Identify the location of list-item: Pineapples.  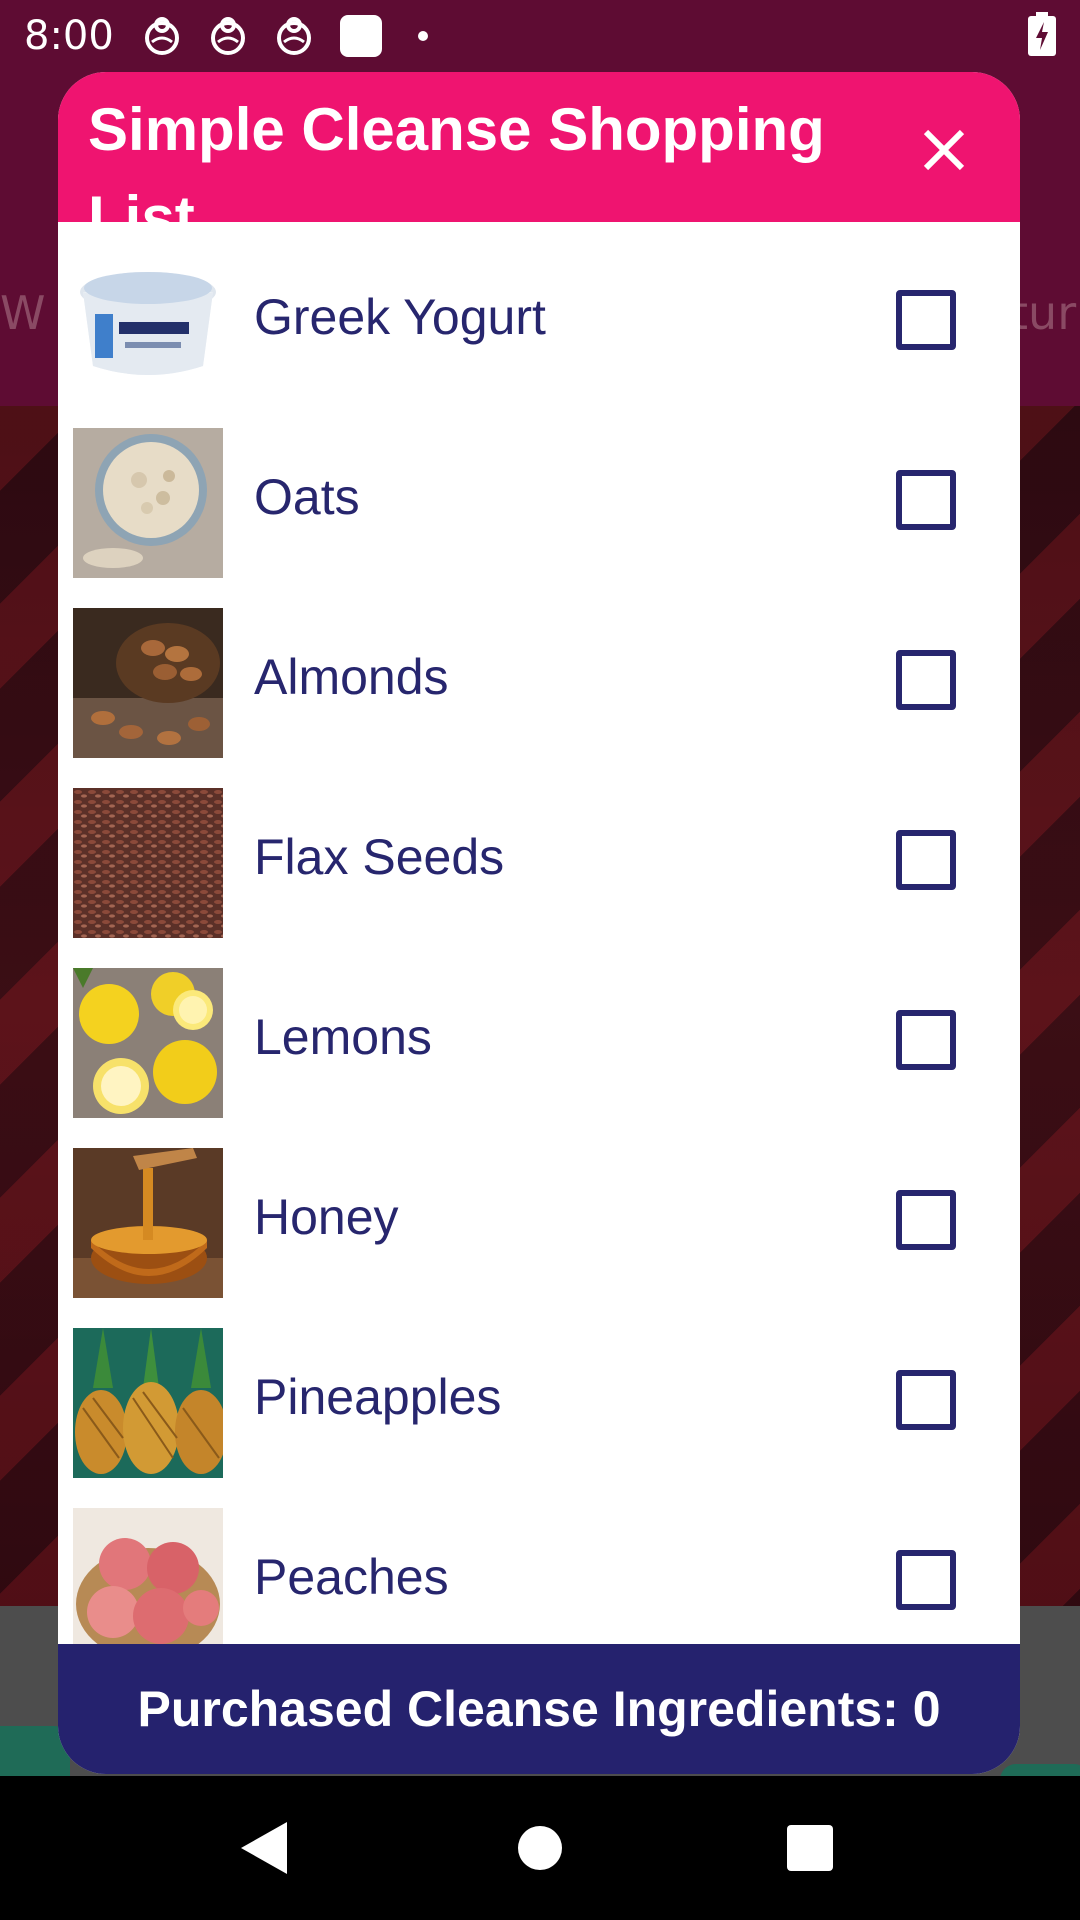
(539, 1392).